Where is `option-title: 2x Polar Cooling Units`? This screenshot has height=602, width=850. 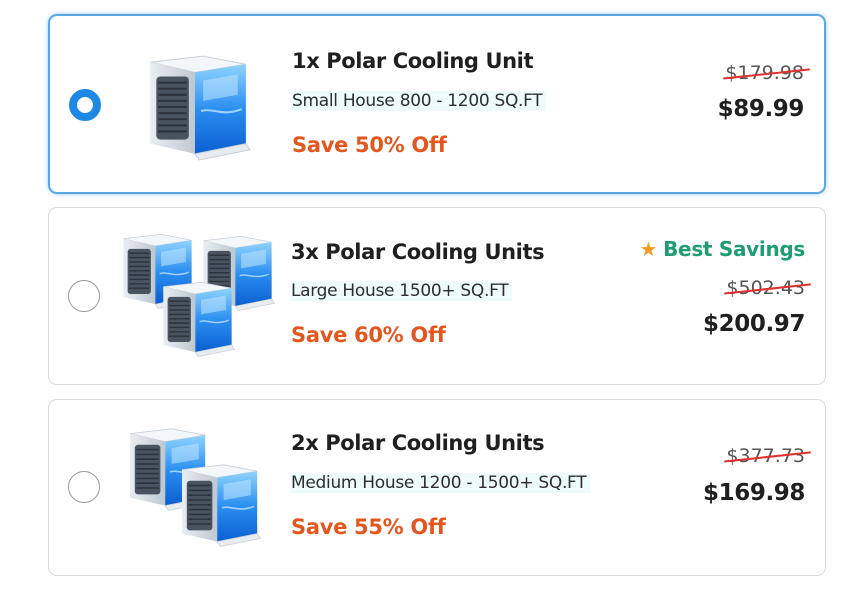 option-title: 2x Polar Cooling Units is located at coordinates (418, 443).